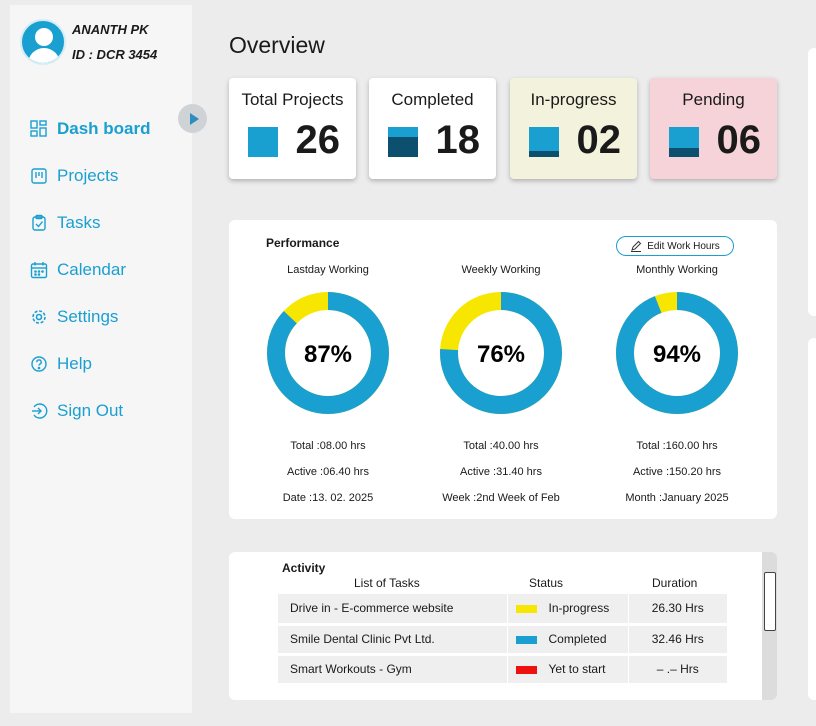 The height and width of the screenshot is (726, 816). Describe the element at coordinates (120, 222) in the screenshot. I see `sidebar-item-tasks: Tasks` at that location.